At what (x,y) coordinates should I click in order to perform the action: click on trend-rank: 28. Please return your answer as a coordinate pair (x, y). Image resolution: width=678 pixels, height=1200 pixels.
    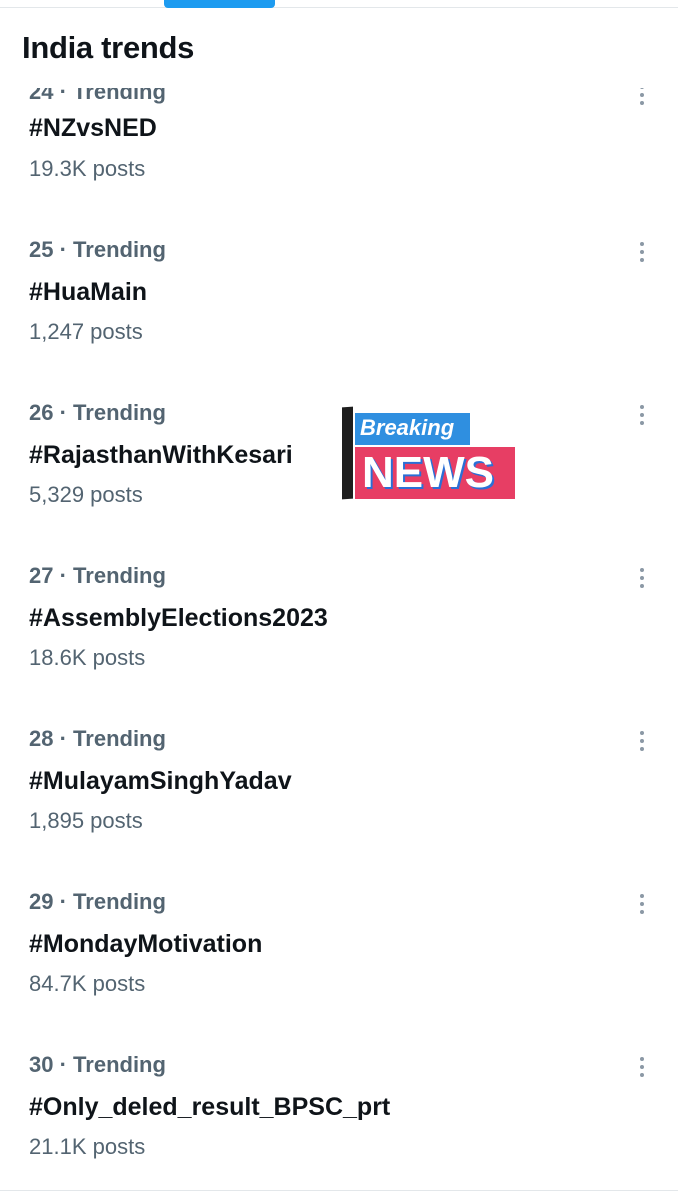
    Looking at the image, I should click on (41, 738).